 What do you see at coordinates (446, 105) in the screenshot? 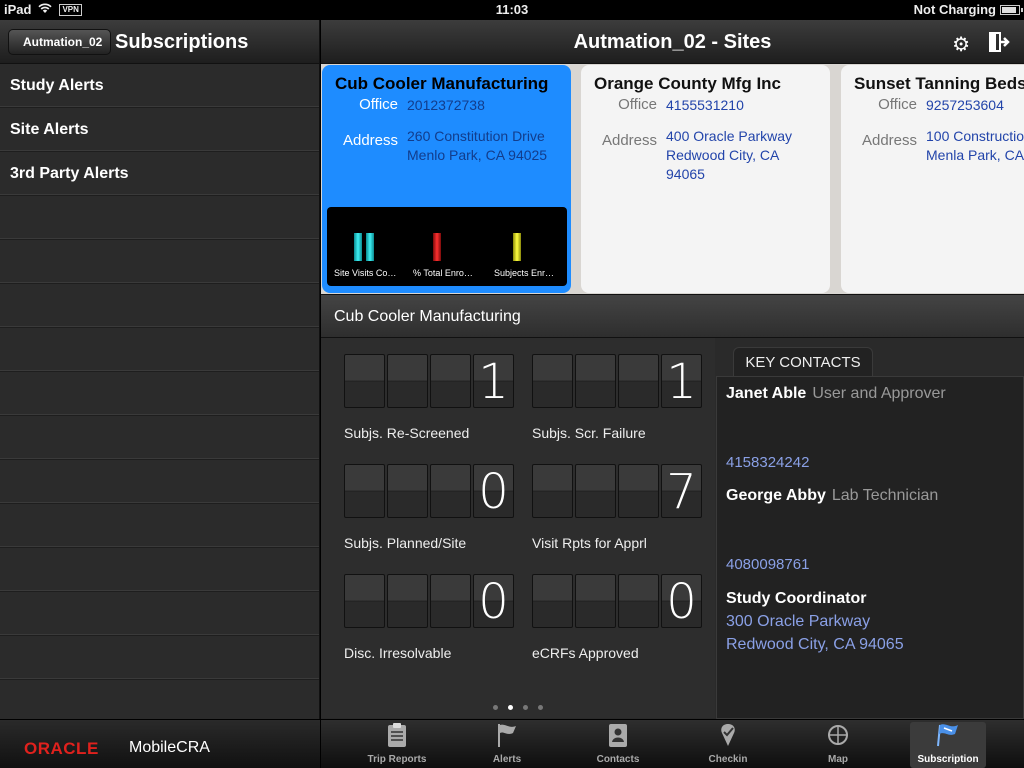
I see `office-phone: 2012372738` at bounding box center [446, 105].